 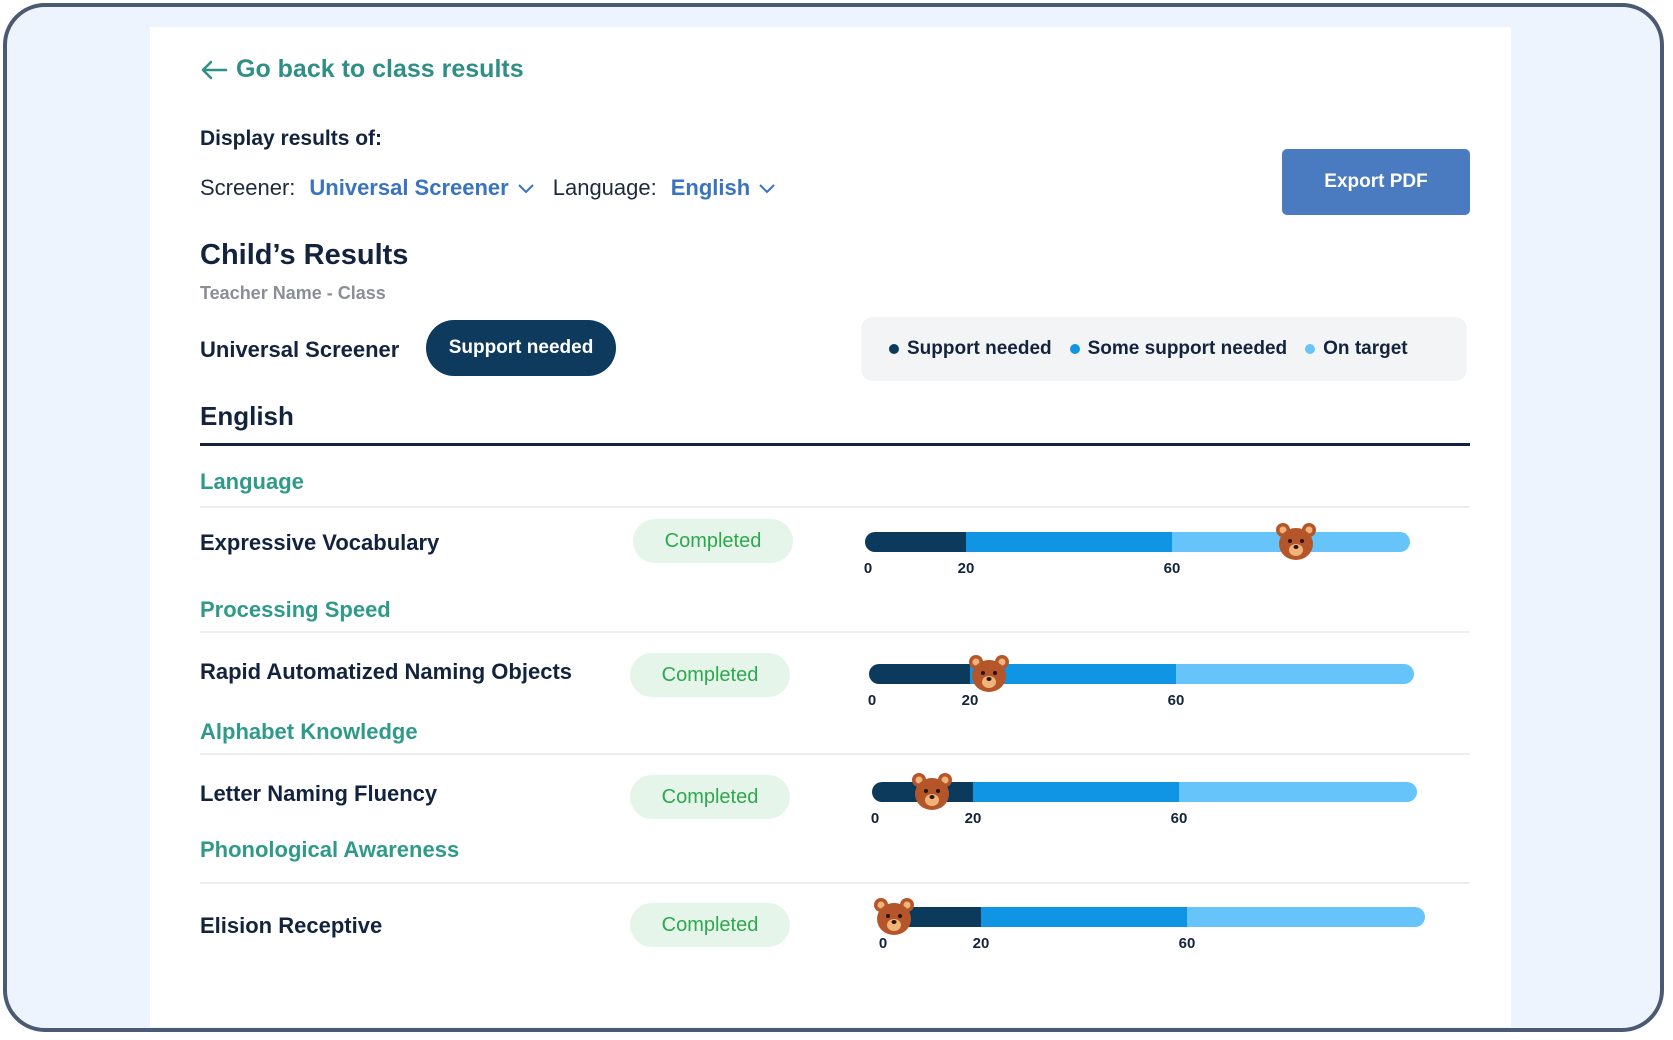 I want to click on category-heading: Processing Speed, so click(x=295, y=609).